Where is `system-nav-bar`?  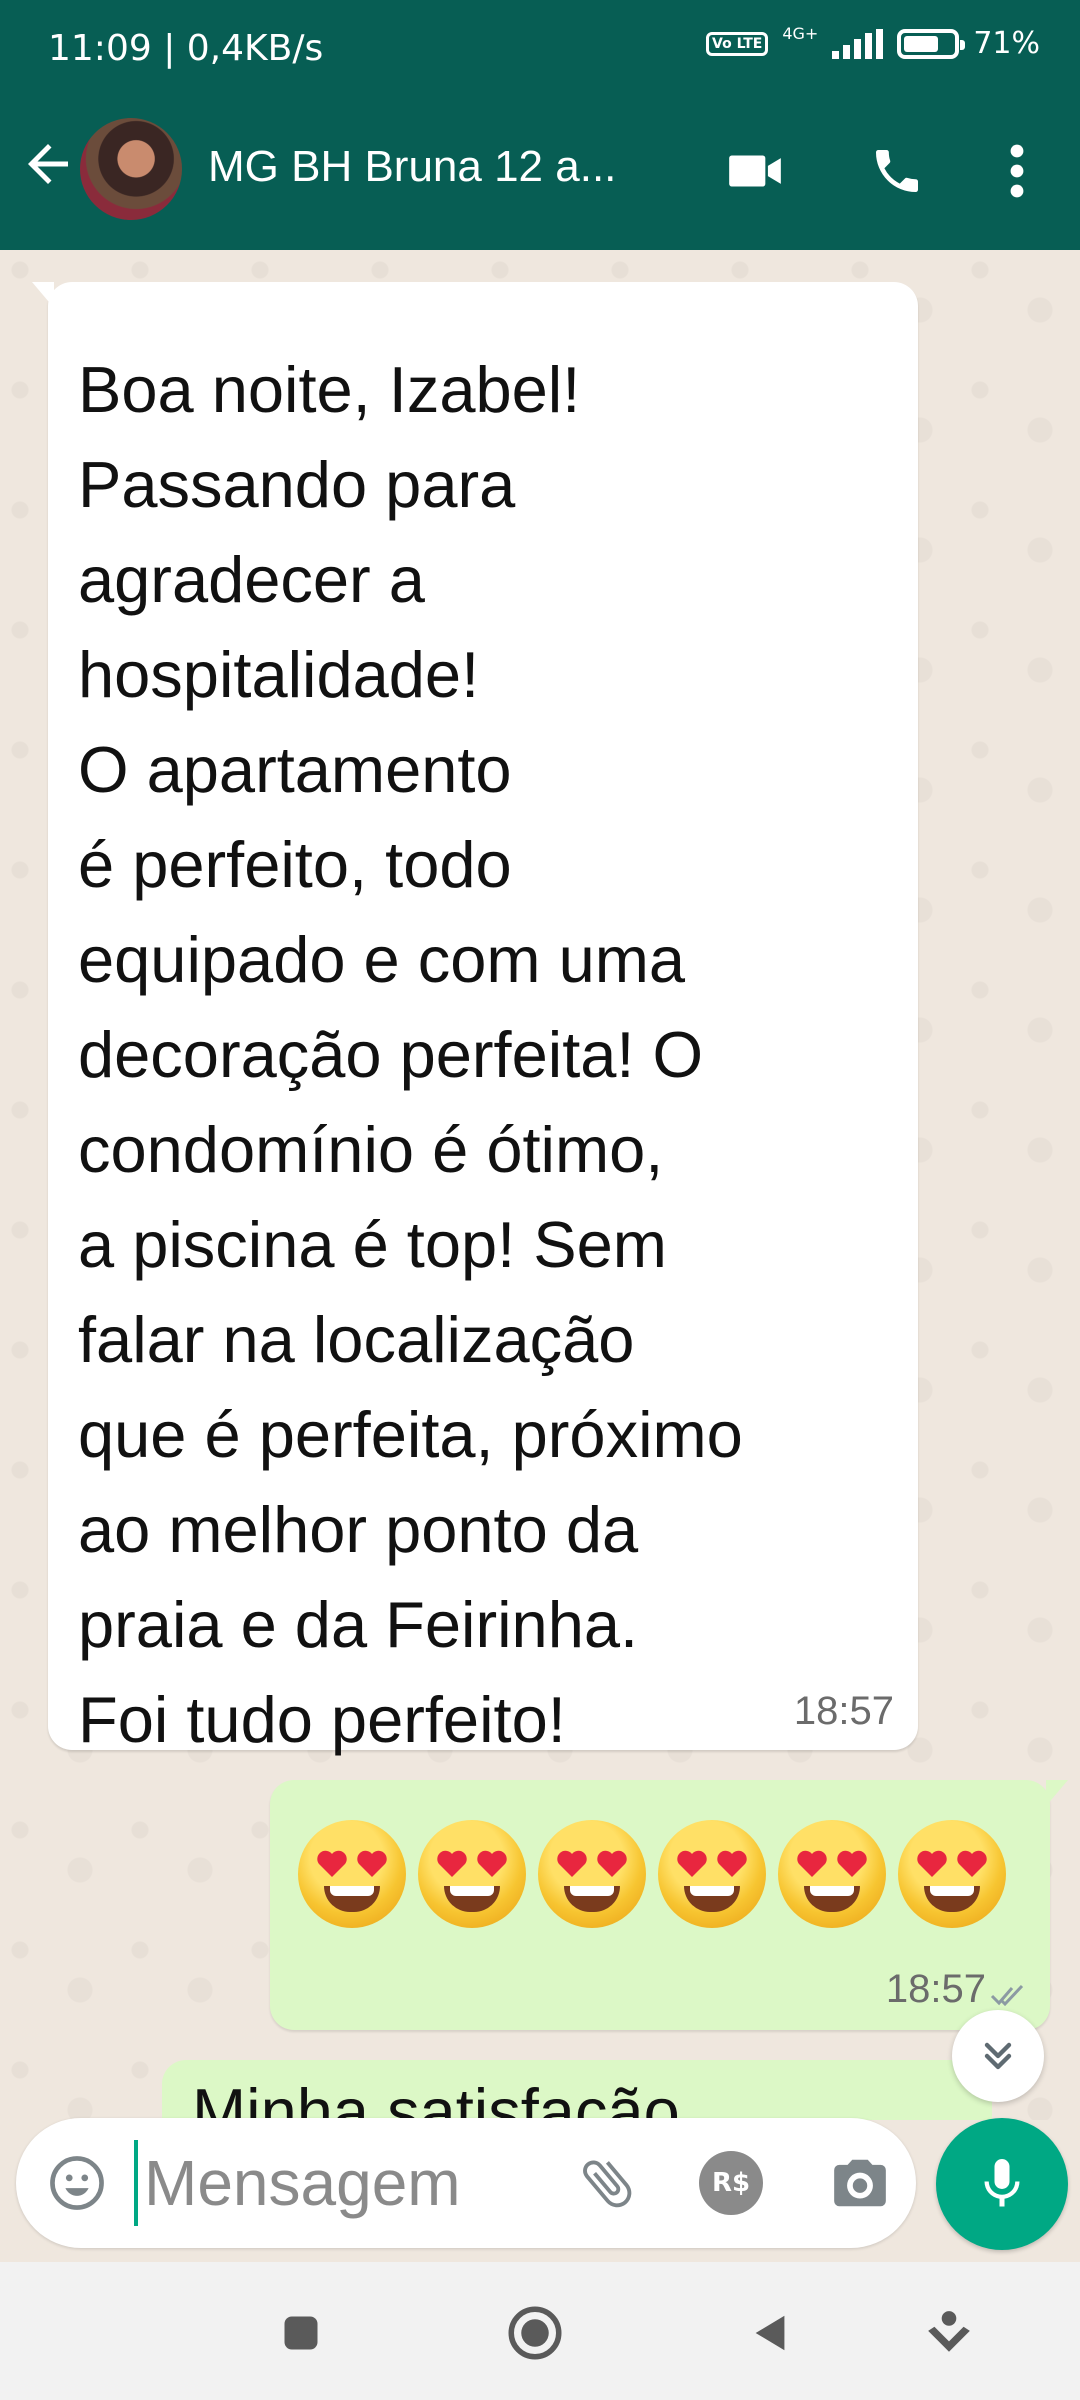 system-nav-bar is located at coordinates (540, 2331).